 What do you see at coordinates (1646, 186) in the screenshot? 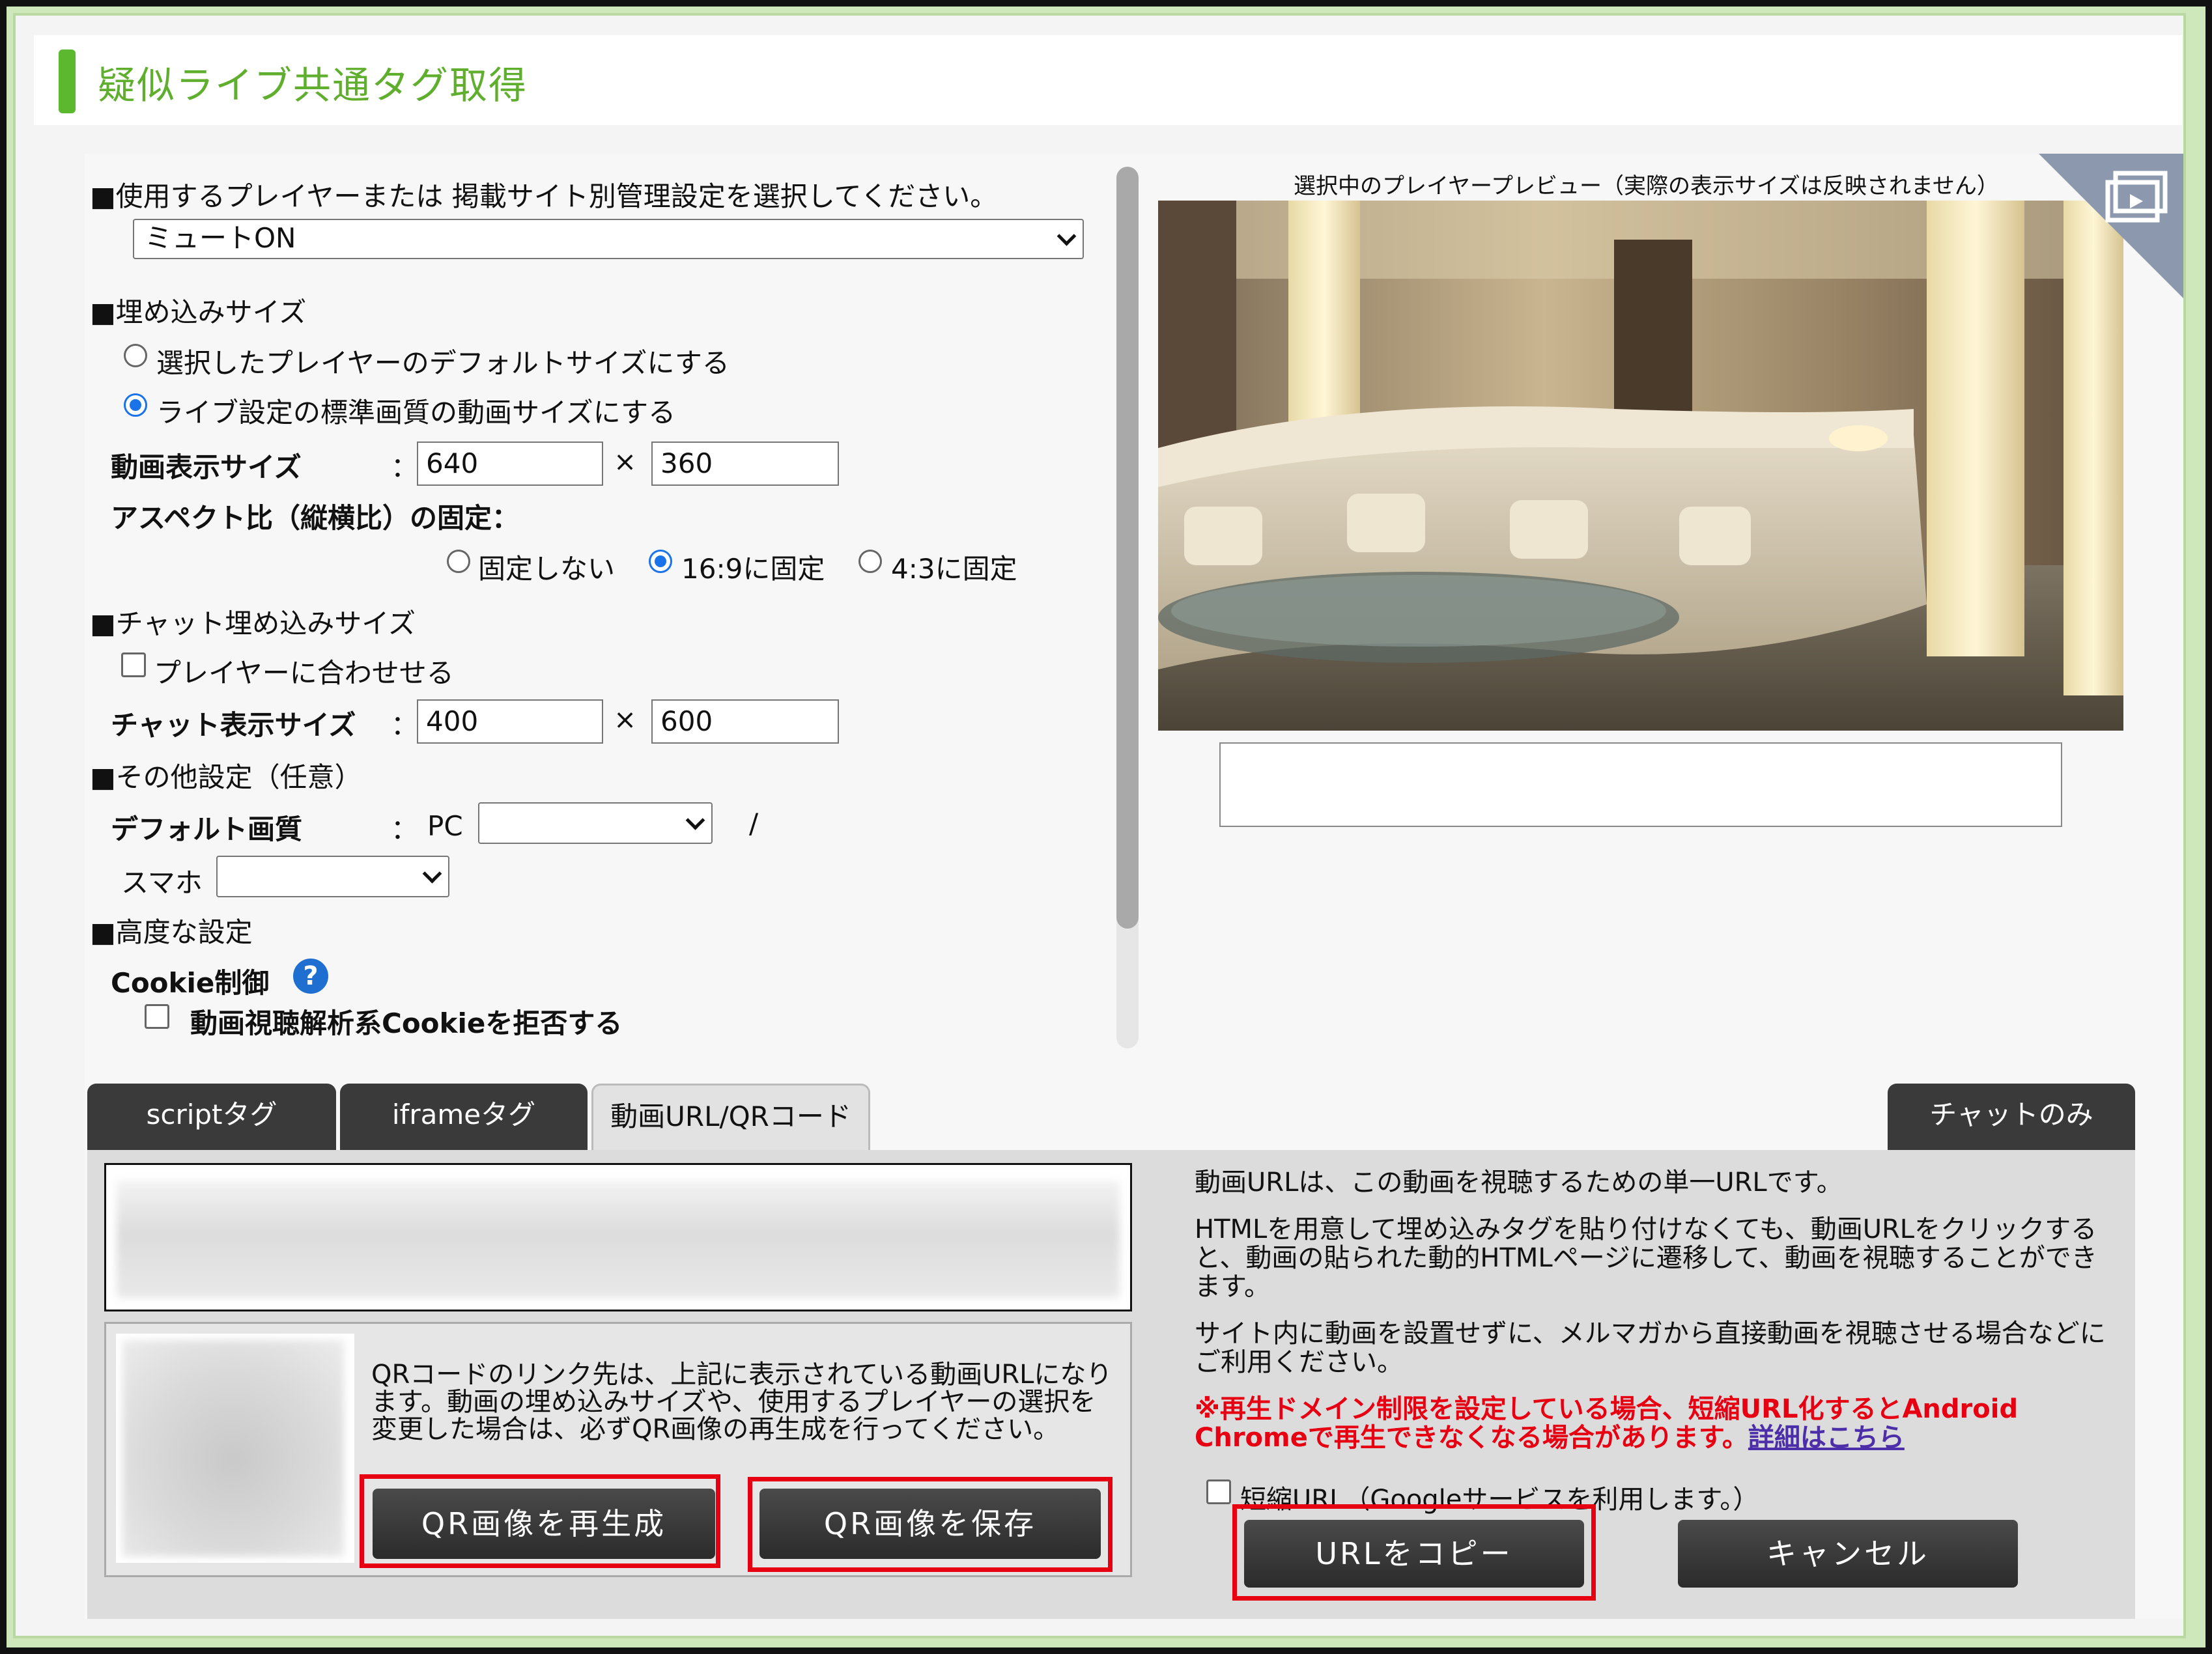
I see `preview-caption: 選択中のプレイヤープレビュー（実際の表示サイズは反映されません）` at bounding box center [1646, 186].